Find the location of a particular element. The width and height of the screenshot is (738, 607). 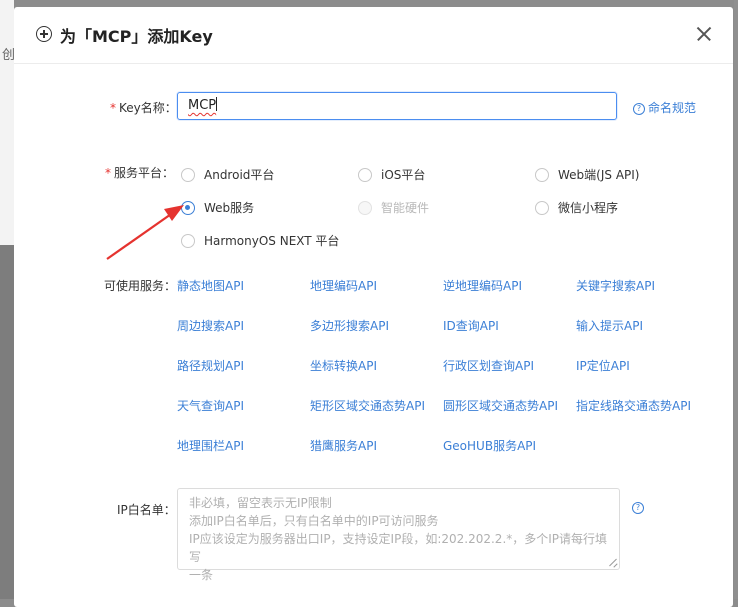

radio-smart-hardware: 智能硬件 is located at coordinates (393, 207).